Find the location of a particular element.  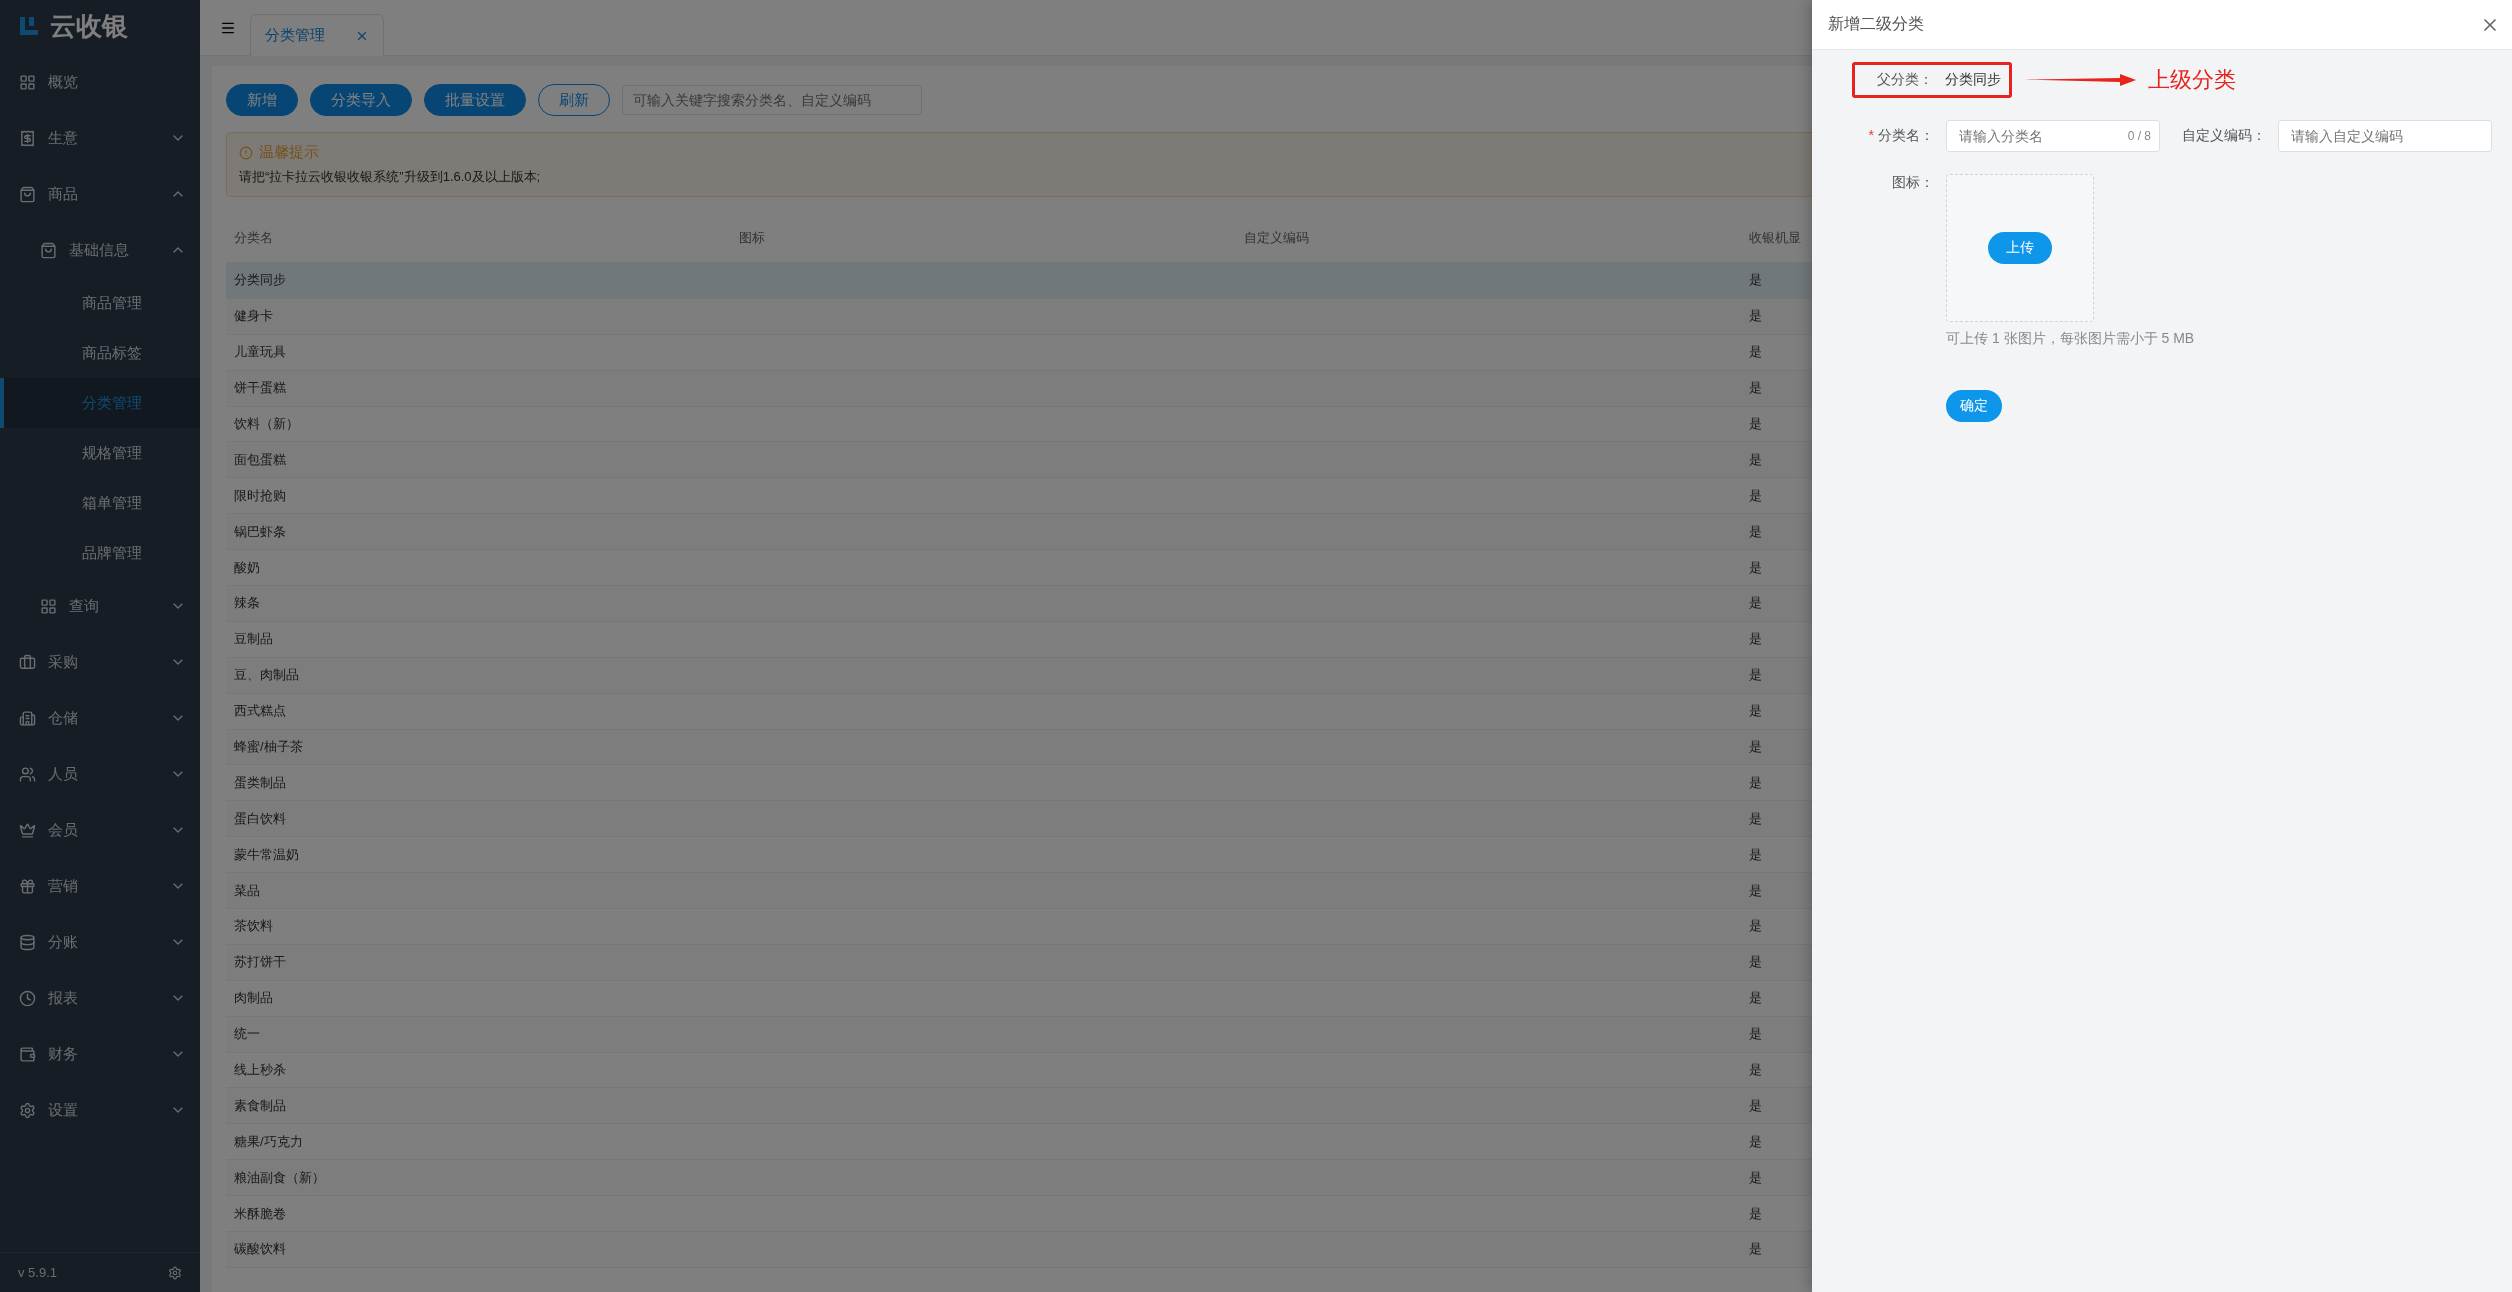

table-cell: 茶饮料 is located at coordinates (253, 926).